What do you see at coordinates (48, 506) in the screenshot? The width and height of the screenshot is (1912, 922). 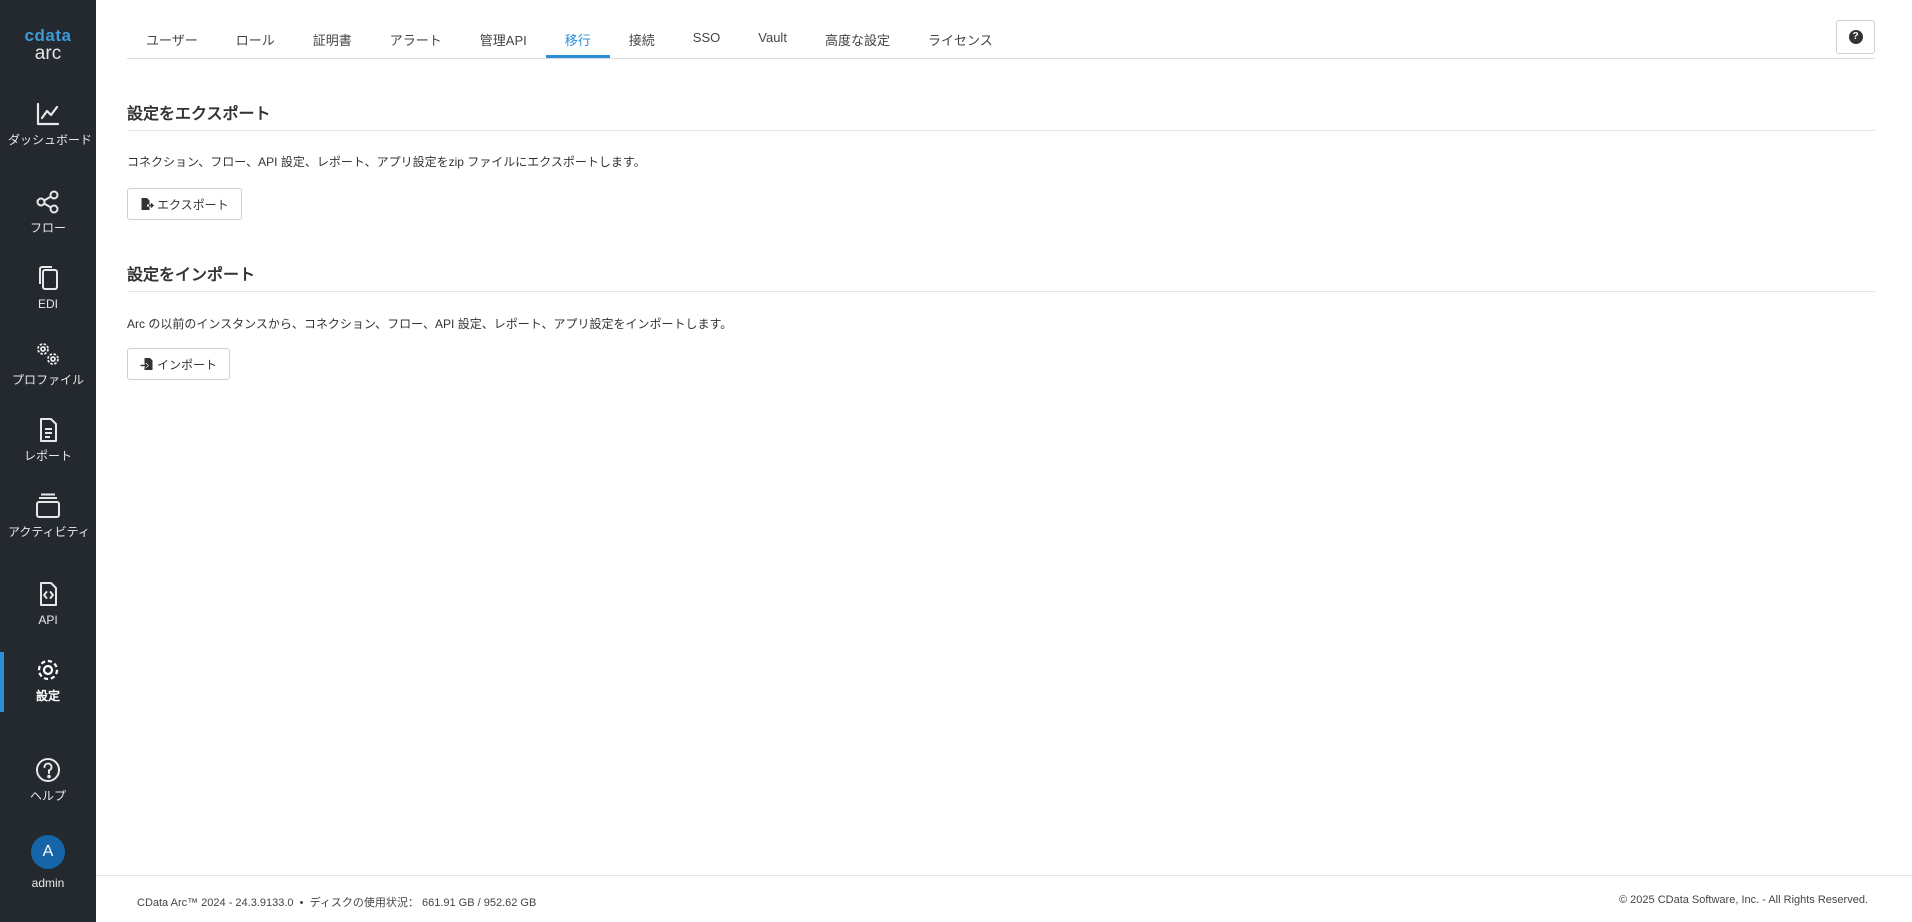 I see `activity-stack-icon` at bounding box center [48, 506].